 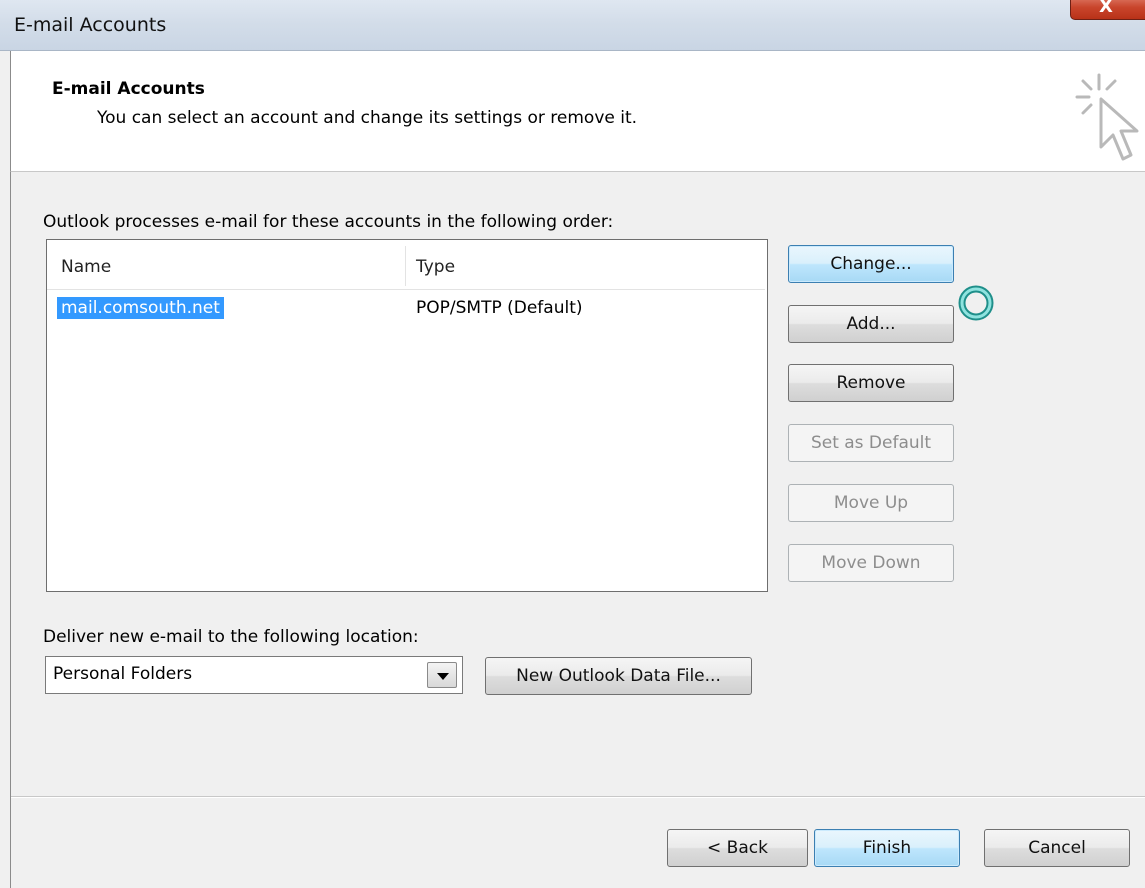 I want to click on column-header-type: Type, so click(x=435, y=267).